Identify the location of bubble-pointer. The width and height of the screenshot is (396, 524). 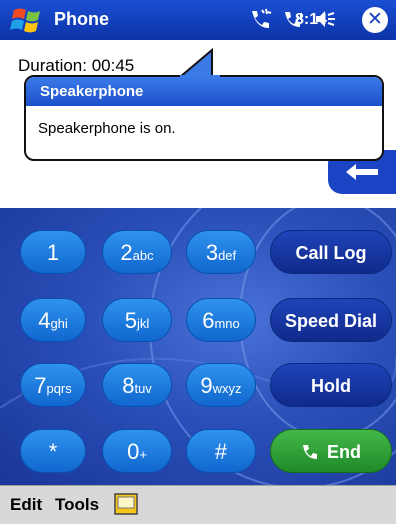
(199, 63).